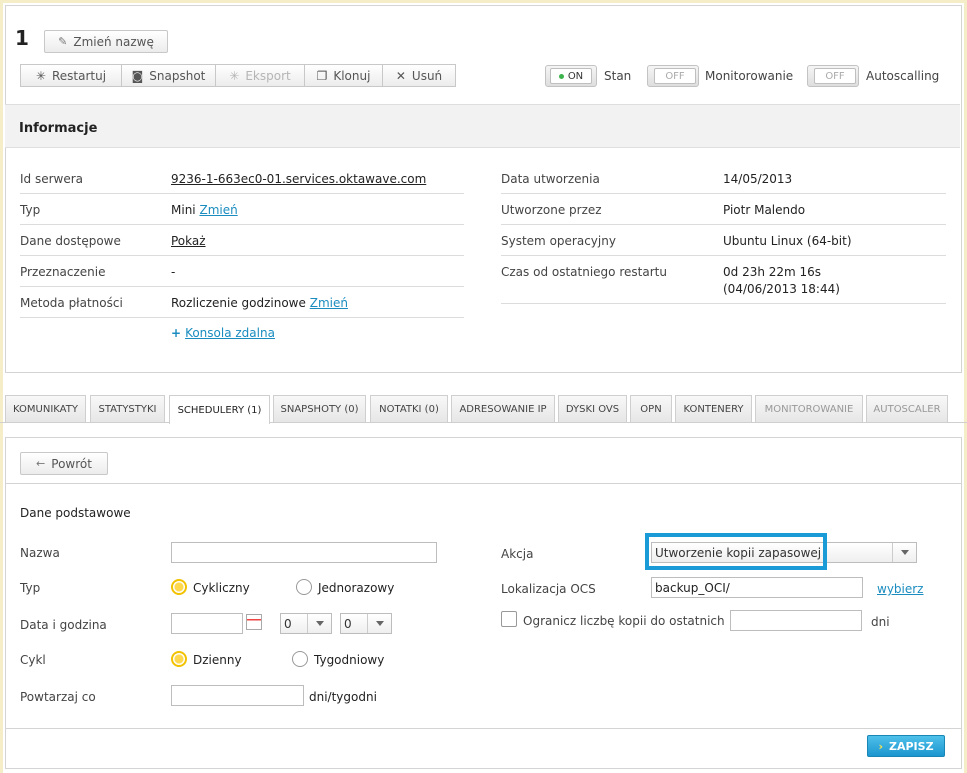  I want to click on type-cyclic-radio, so click(179, 587).